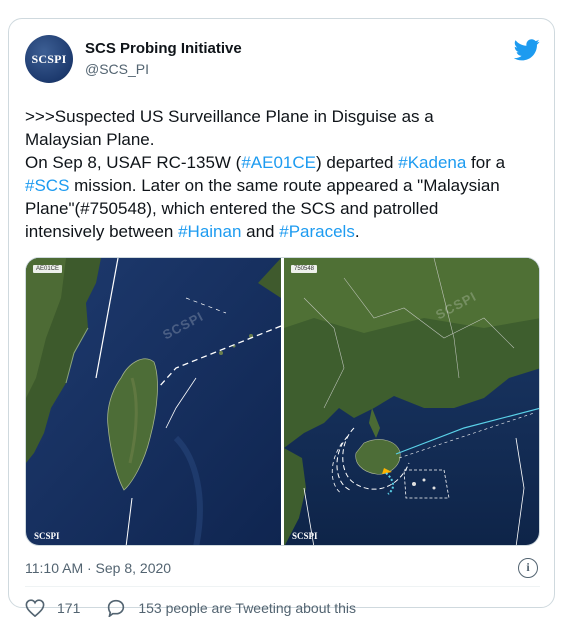  Describe the element at coordinates (282, 59) in the screenshot. I see `tweet-header: SCSPI SCS Probing Initiative @SCS_PI` at that location.